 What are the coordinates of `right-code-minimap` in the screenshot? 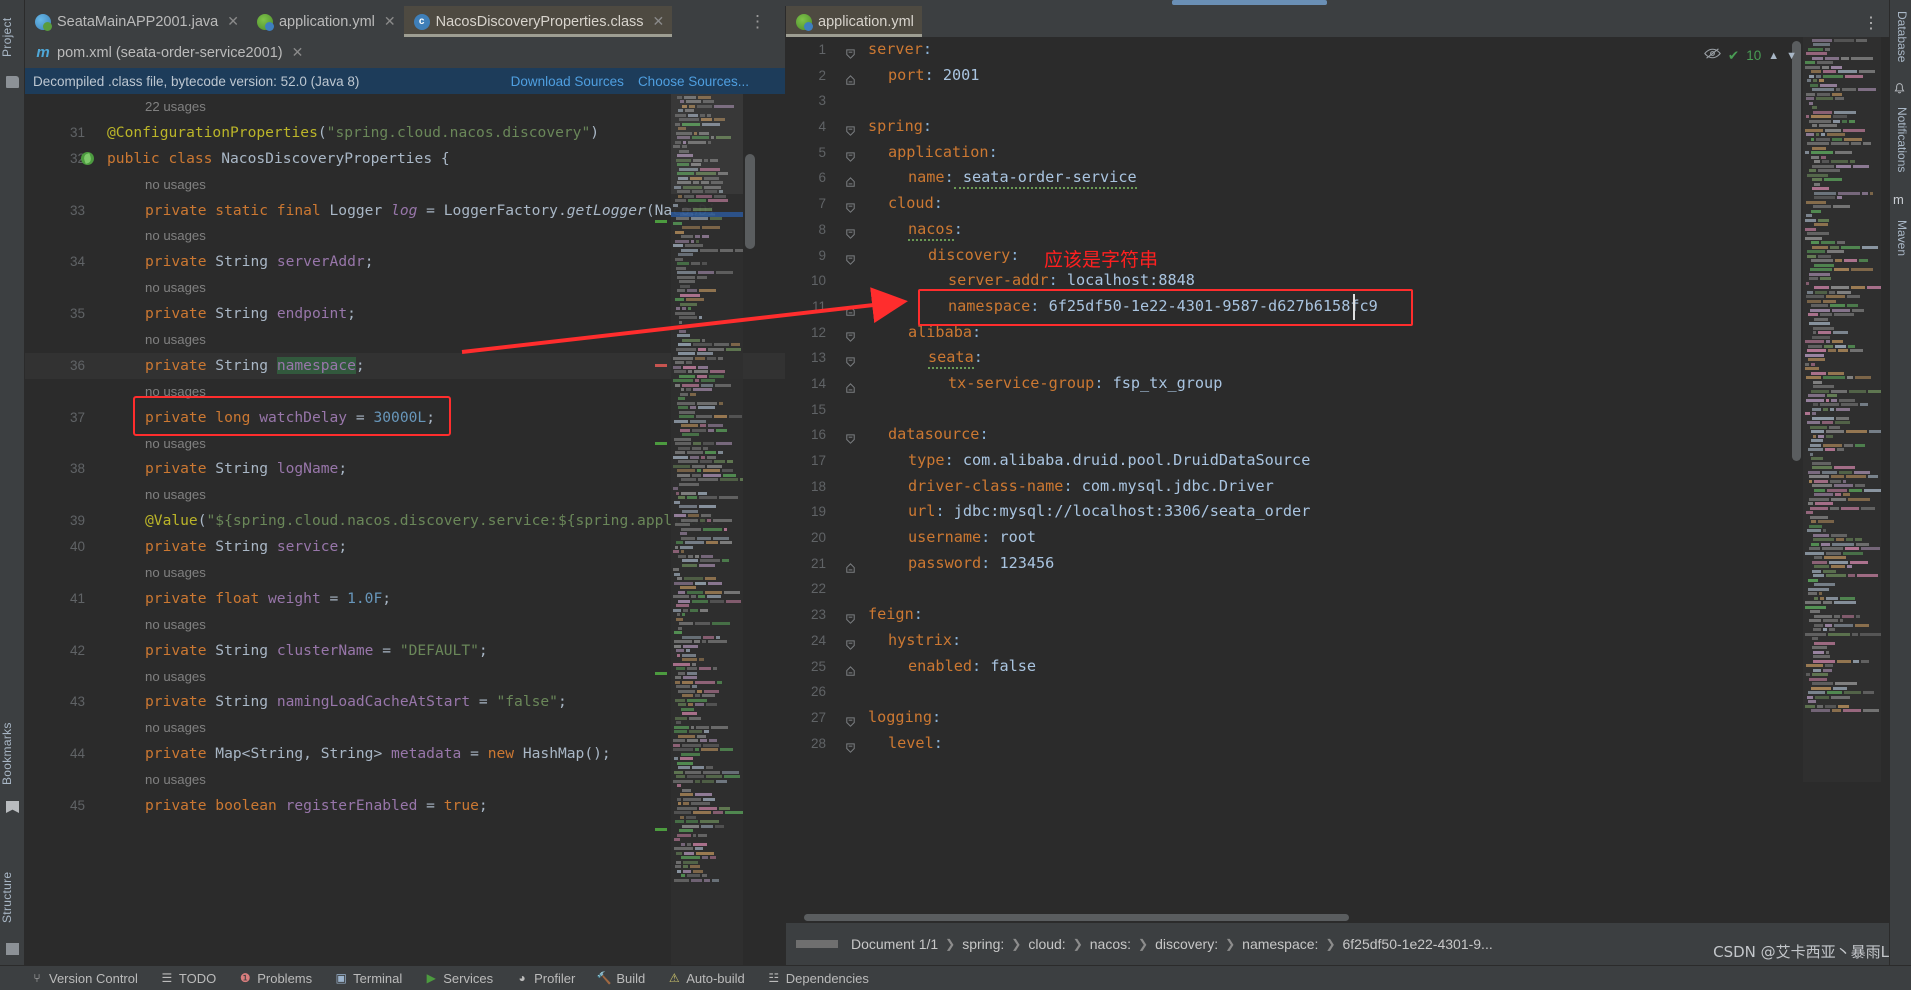 It's located at (1842, 409).